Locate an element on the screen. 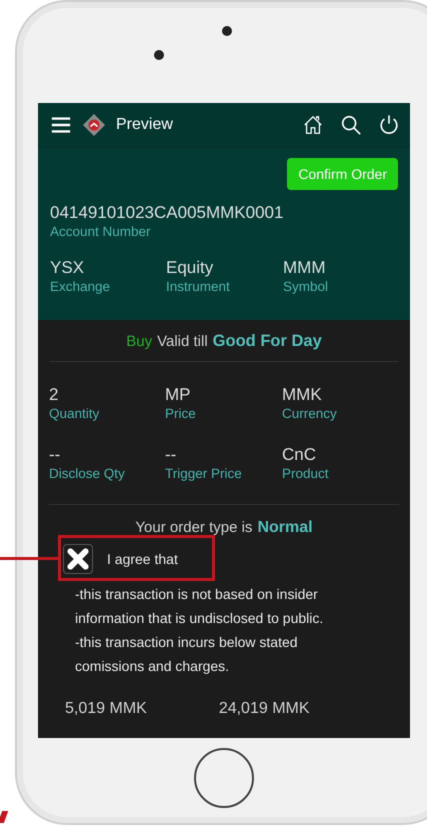  field-label: Instrument is located at coordinates (198, 287).